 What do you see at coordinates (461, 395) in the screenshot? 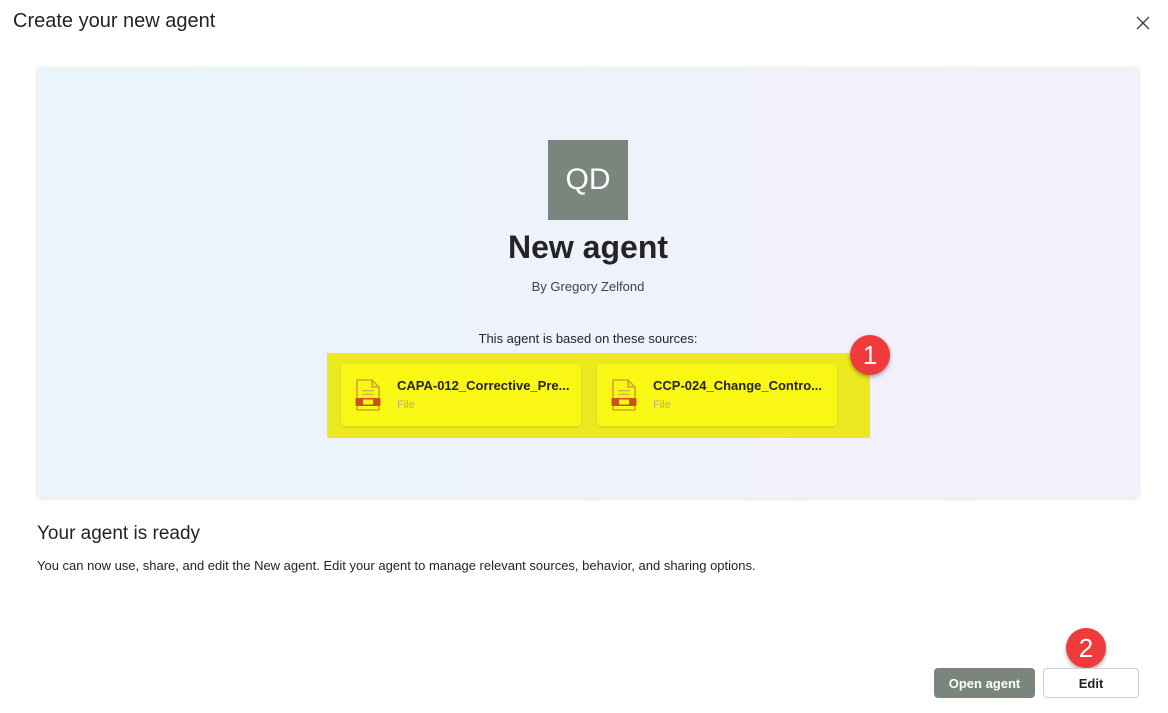
I see `source-card: CAPA-012_Corrective_Pre... File` at bounding box center [461, 395].